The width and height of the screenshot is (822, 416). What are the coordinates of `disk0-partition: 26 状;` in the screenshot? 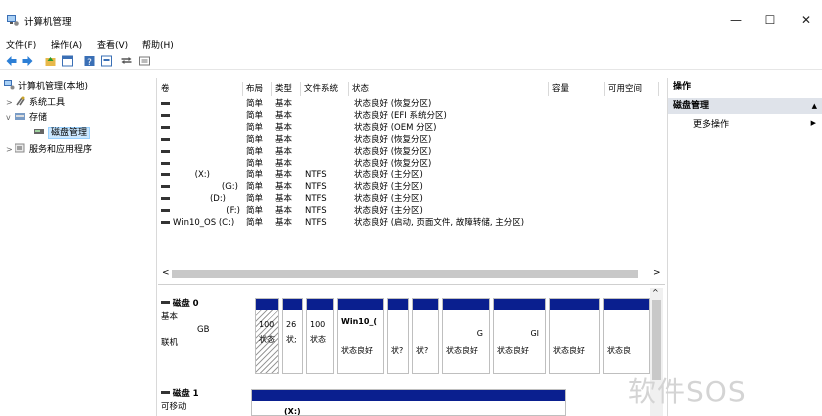 It's located at (292, 336).